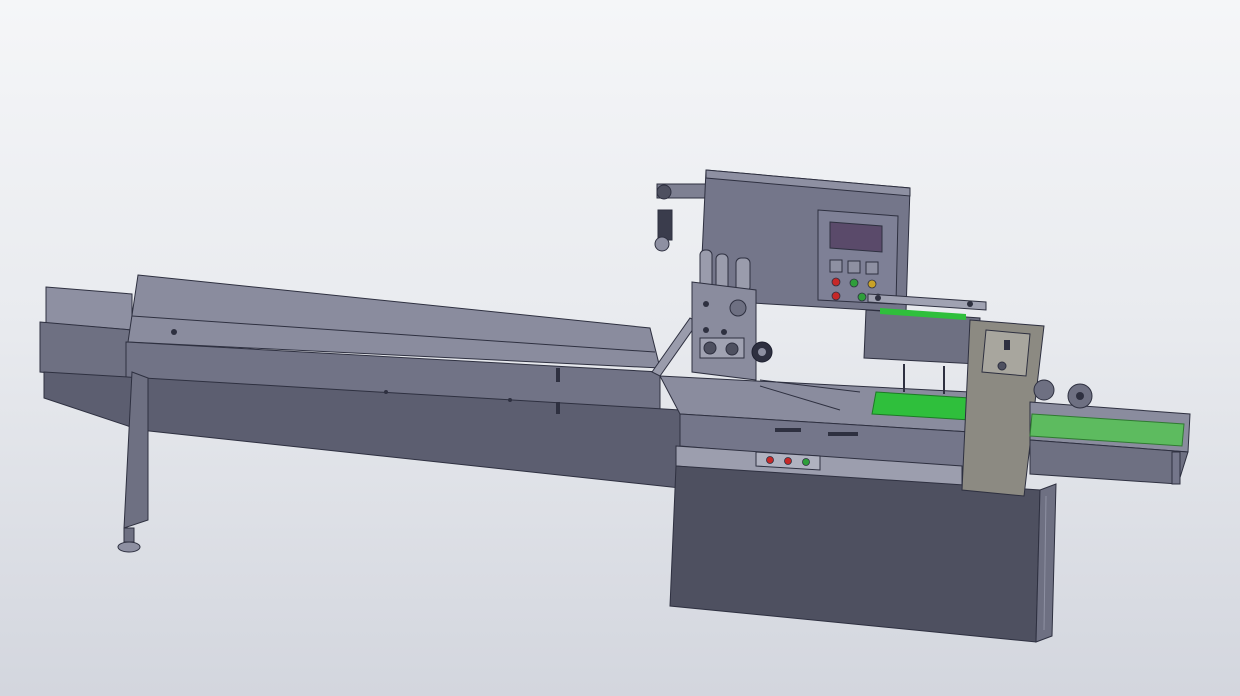  I want to click on housing-bolt, so click(1002, 366).